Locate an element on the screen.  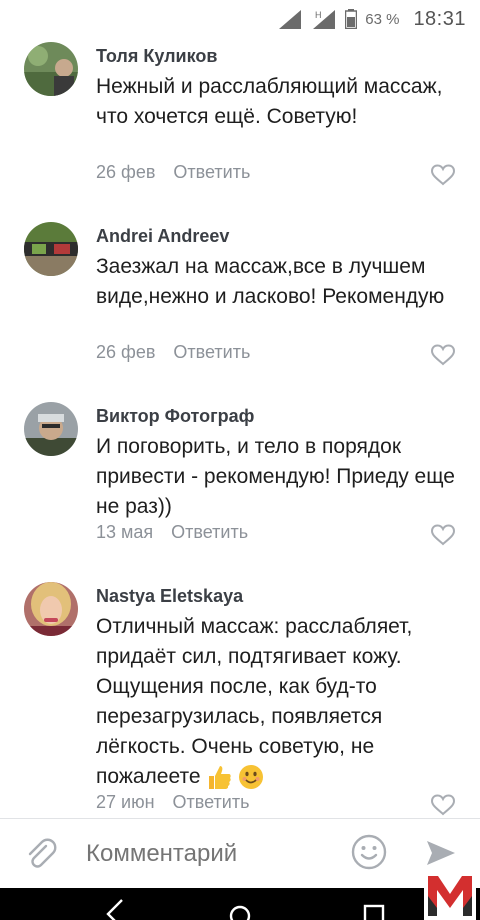
comment-author: Nastya Eletskaya is located at coordinates (169, 596).